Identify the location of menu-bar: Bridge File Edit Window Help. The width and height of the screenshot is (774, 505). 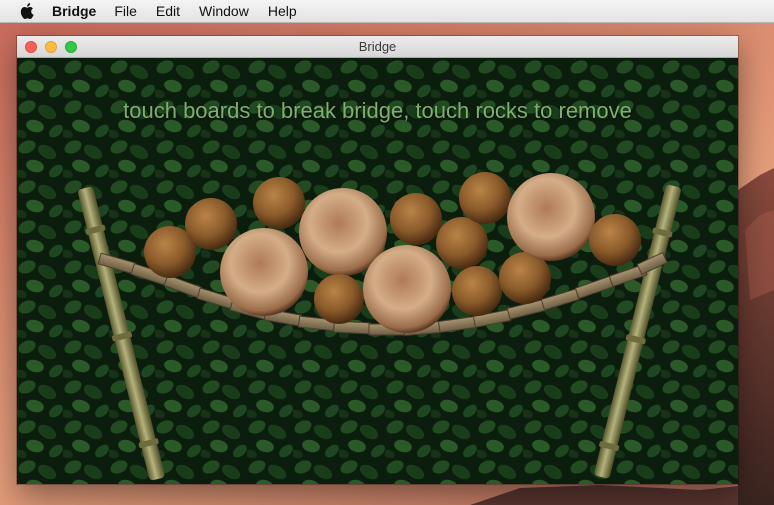
(387, 11).